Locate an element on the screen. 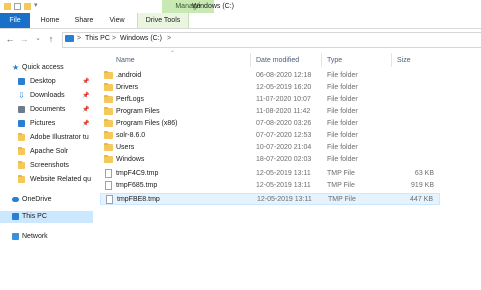  file-row: Drivers 12-05-2019 16:20 File folder is located at coordinates (270, 88).